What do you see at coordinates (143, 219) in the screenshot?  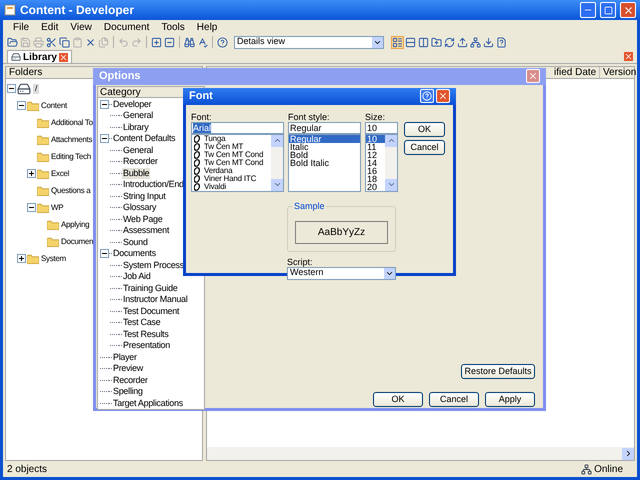 I see `category-item: Web Page` at bounding box center [143, 219].